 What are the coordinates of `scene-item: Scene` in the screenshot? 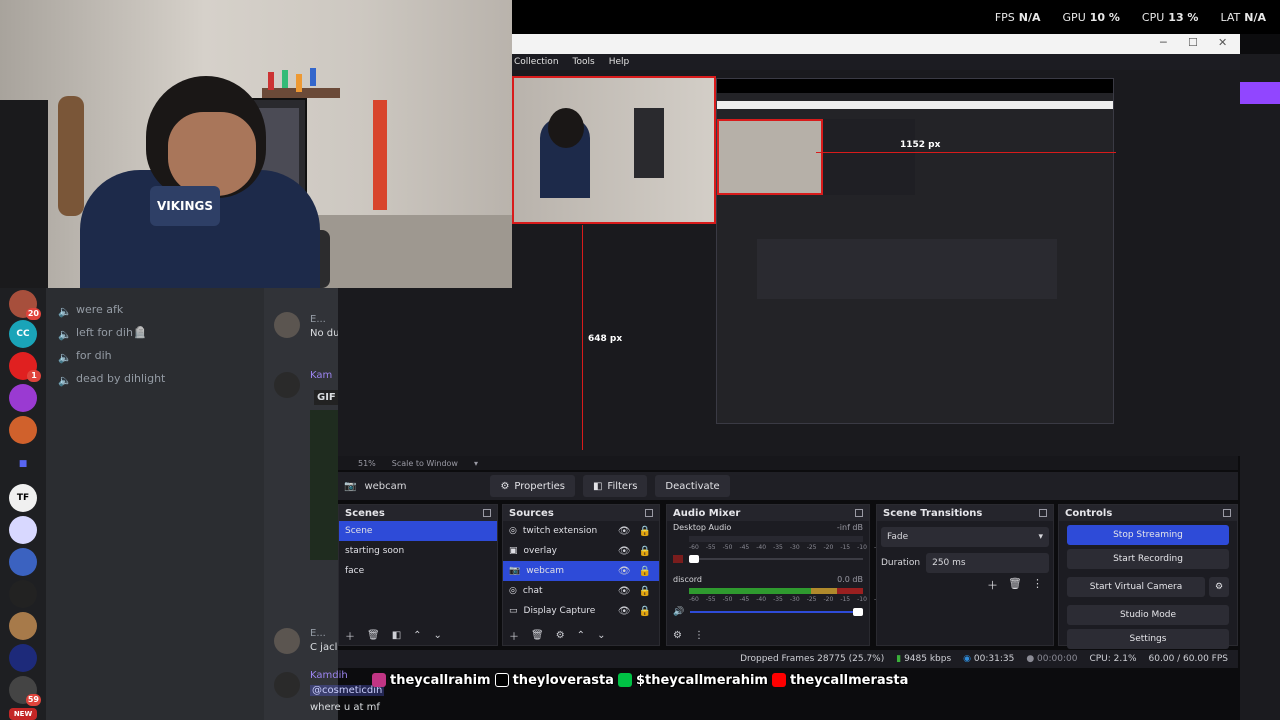 It's located at (418, 531).